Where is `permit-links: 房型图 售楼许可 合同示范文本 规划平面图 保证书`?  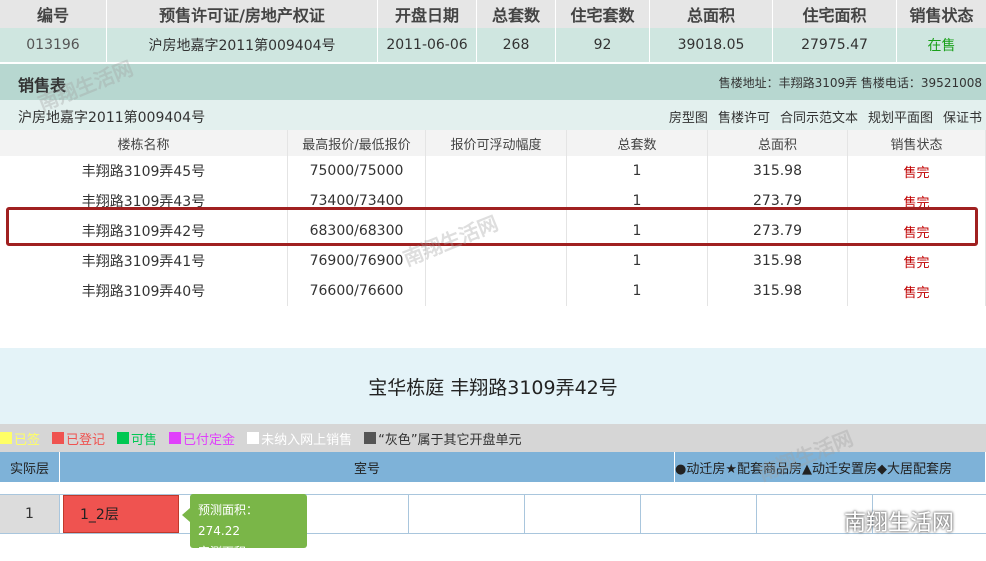 permit-links: 房型图 售楼许可 合同示范文本 规划平面图 保证书 is located at coordinates (825, 116).